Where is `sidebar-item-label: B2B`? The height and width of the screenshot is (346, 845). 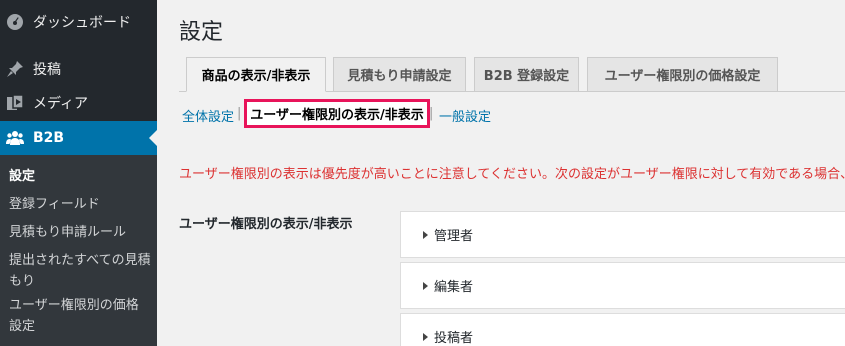
sidebar-item-label: B2B is located at coordinates (49, 138).